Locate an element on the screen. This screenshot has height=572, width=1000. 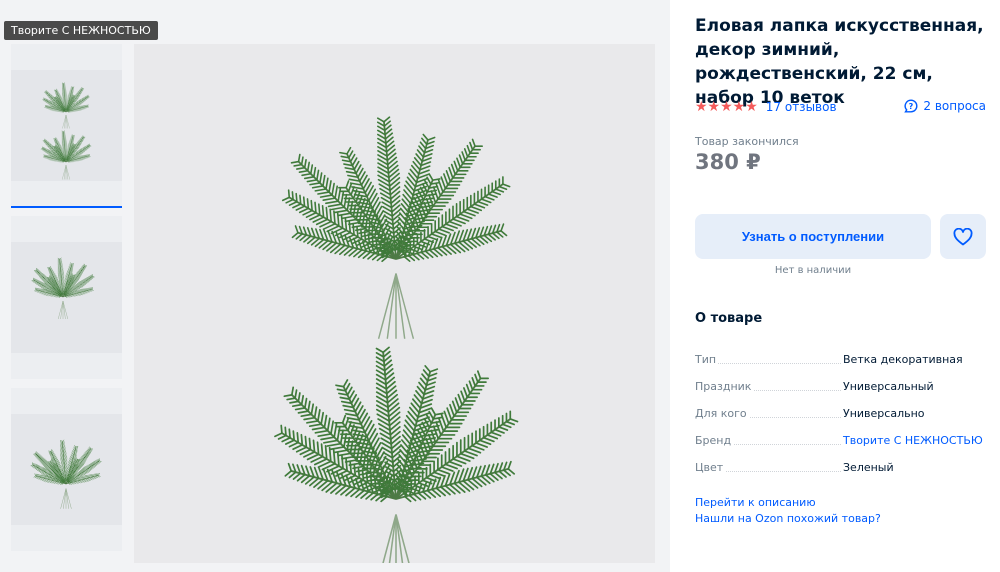
property-row: Бренд Творите С НЕЖНОСТЬЮ is located at coordinates (845, 446).